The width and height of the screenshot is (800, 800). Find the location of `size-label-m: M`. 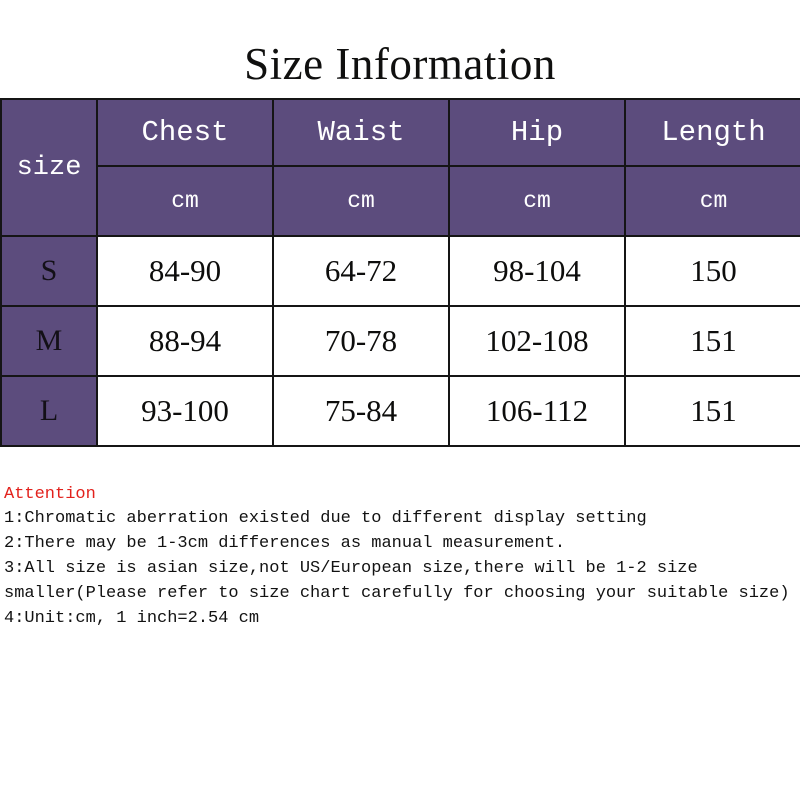

size-label-m: M is located at coordinates (49, 341).